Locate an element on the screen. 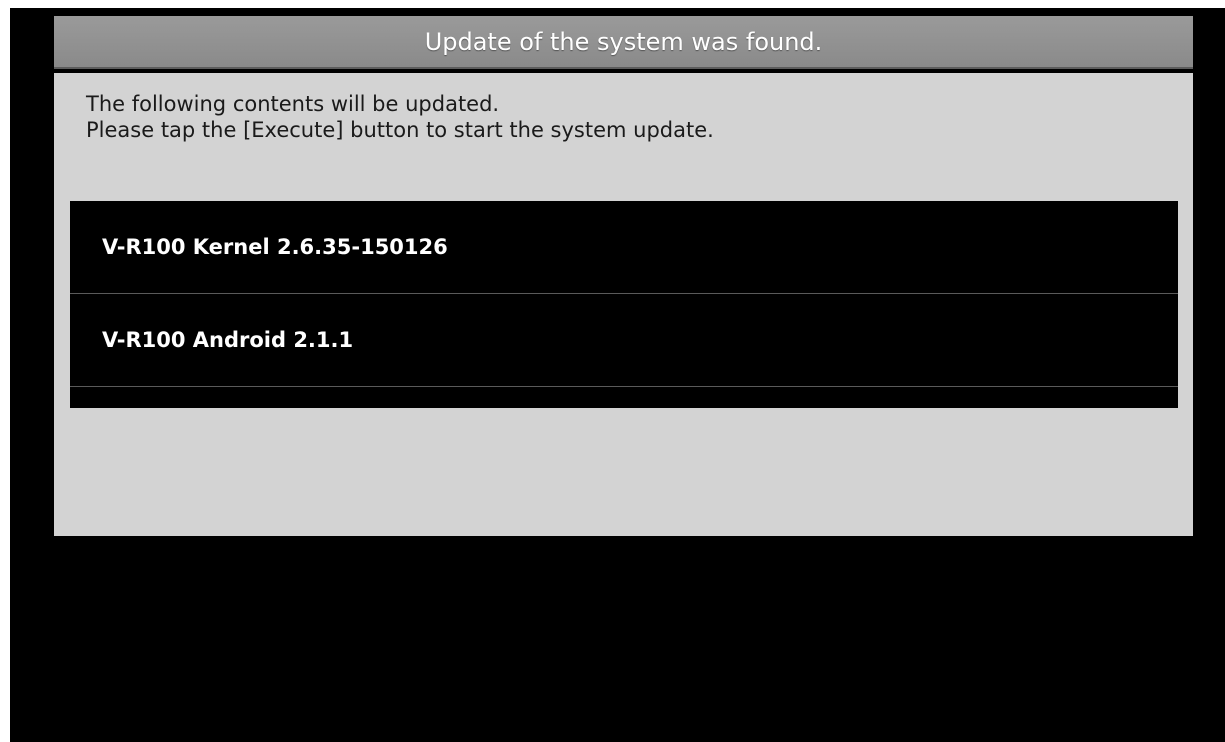 The height and width of the screenshot is (742, 1225). update-item-kernel: V-R100 Kernel 2.6.35-150126 is located at coordinates (275, 247).